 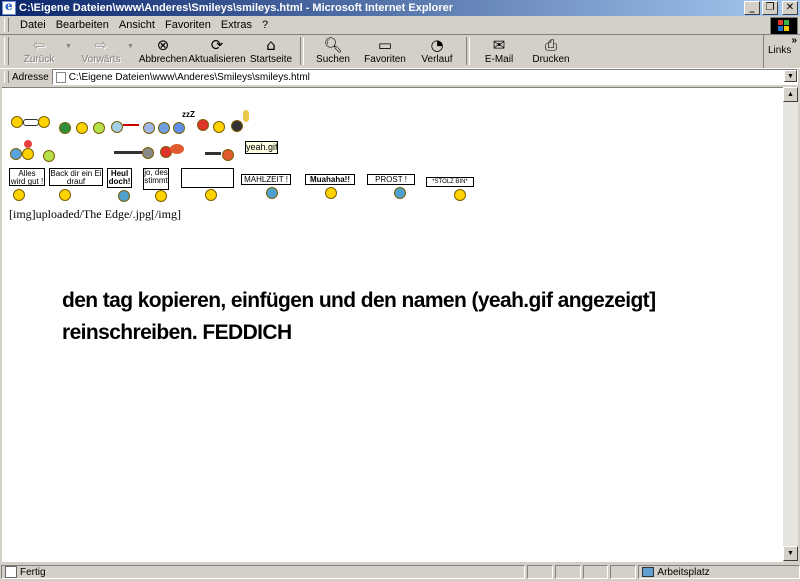 I want to click on sign-muahaha: Muahaha!!, so click(x=330, y=179).